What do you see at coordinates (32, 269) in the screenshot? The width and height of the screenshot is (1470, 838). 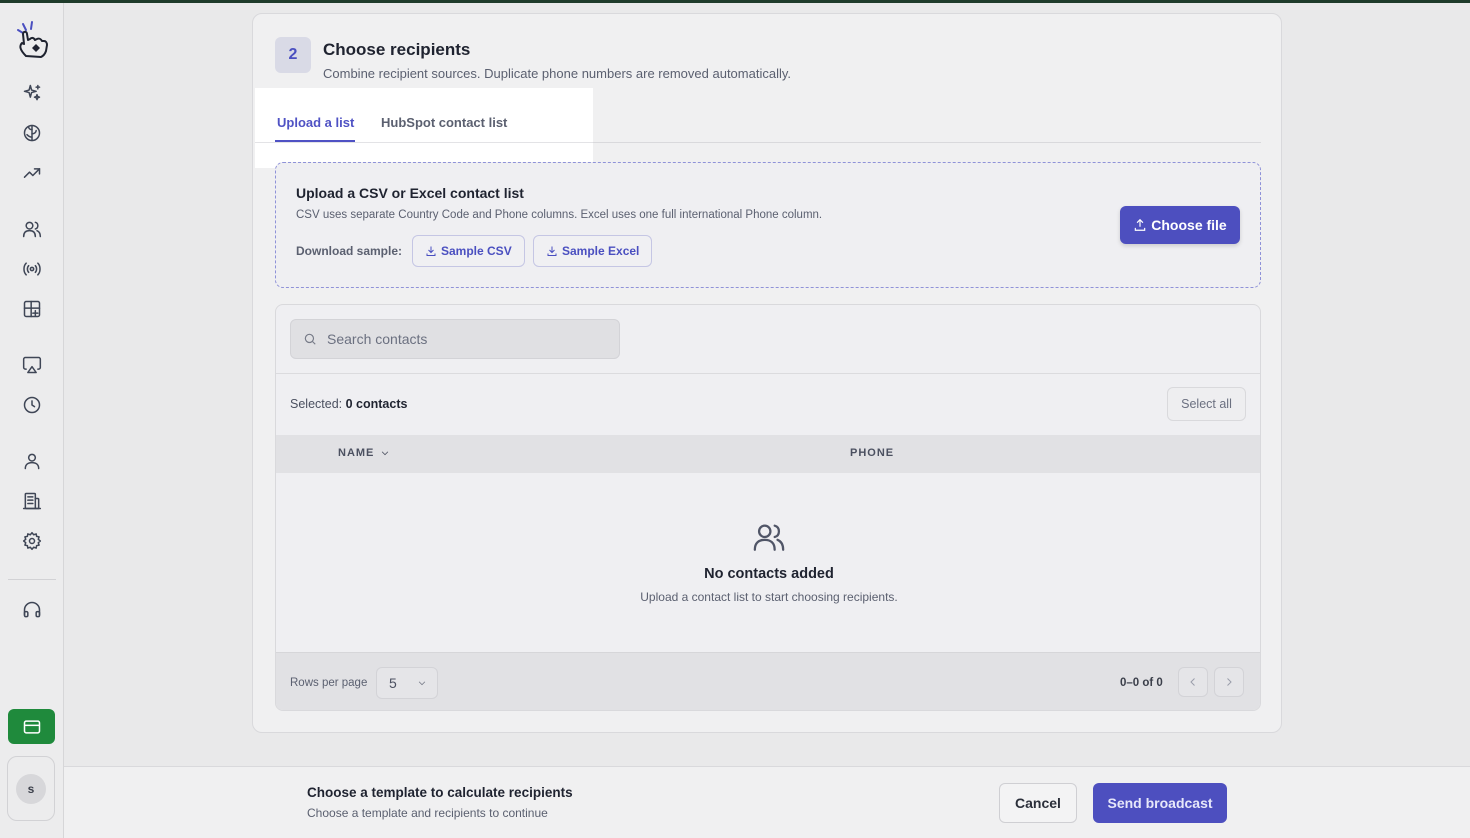 I see `broadcast-icon` at bounding box center [32, 269].